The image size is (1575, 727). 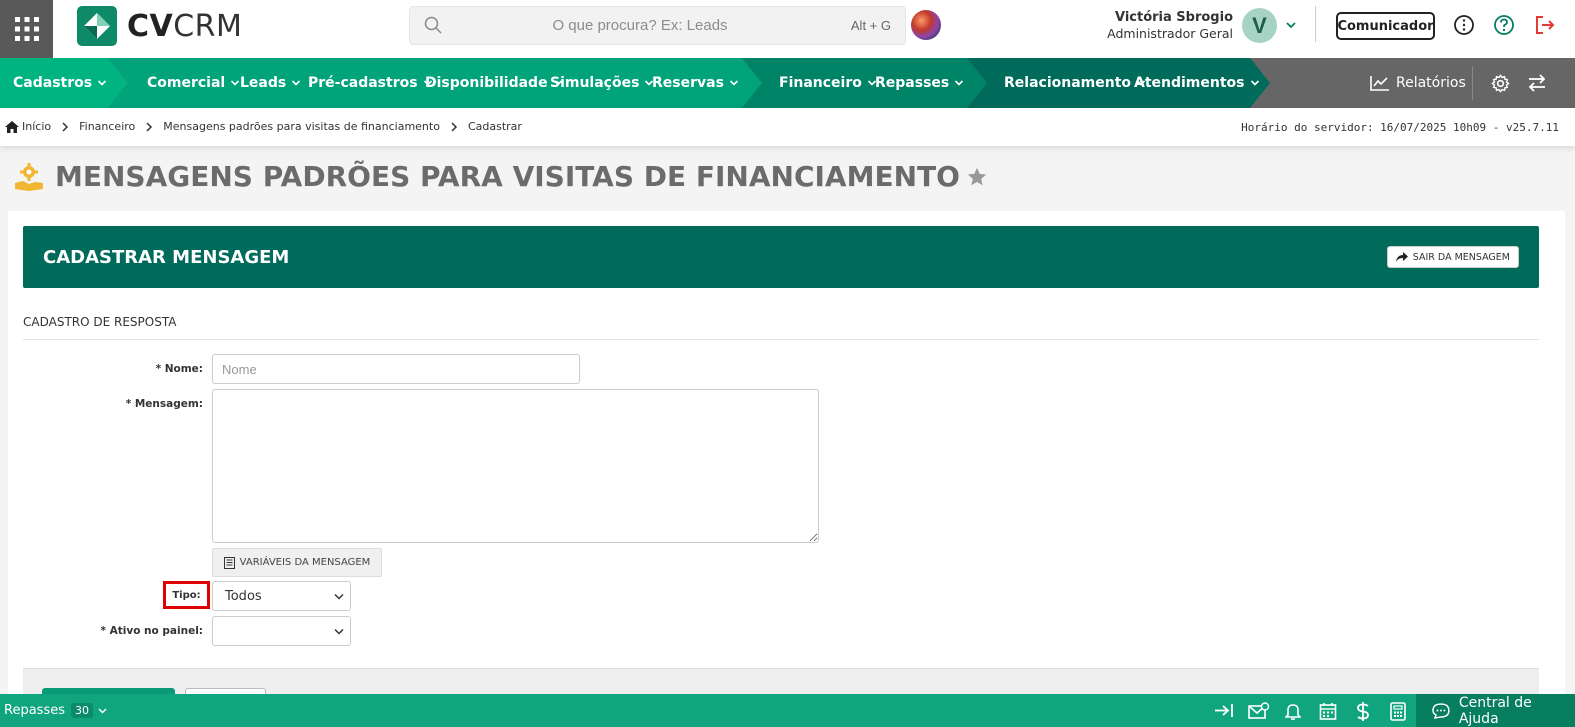 What do you see at coordinates (1189, 83) in the screenshot?
I see `nav-label: Atendimentos` at bounding box center [1189, 83].